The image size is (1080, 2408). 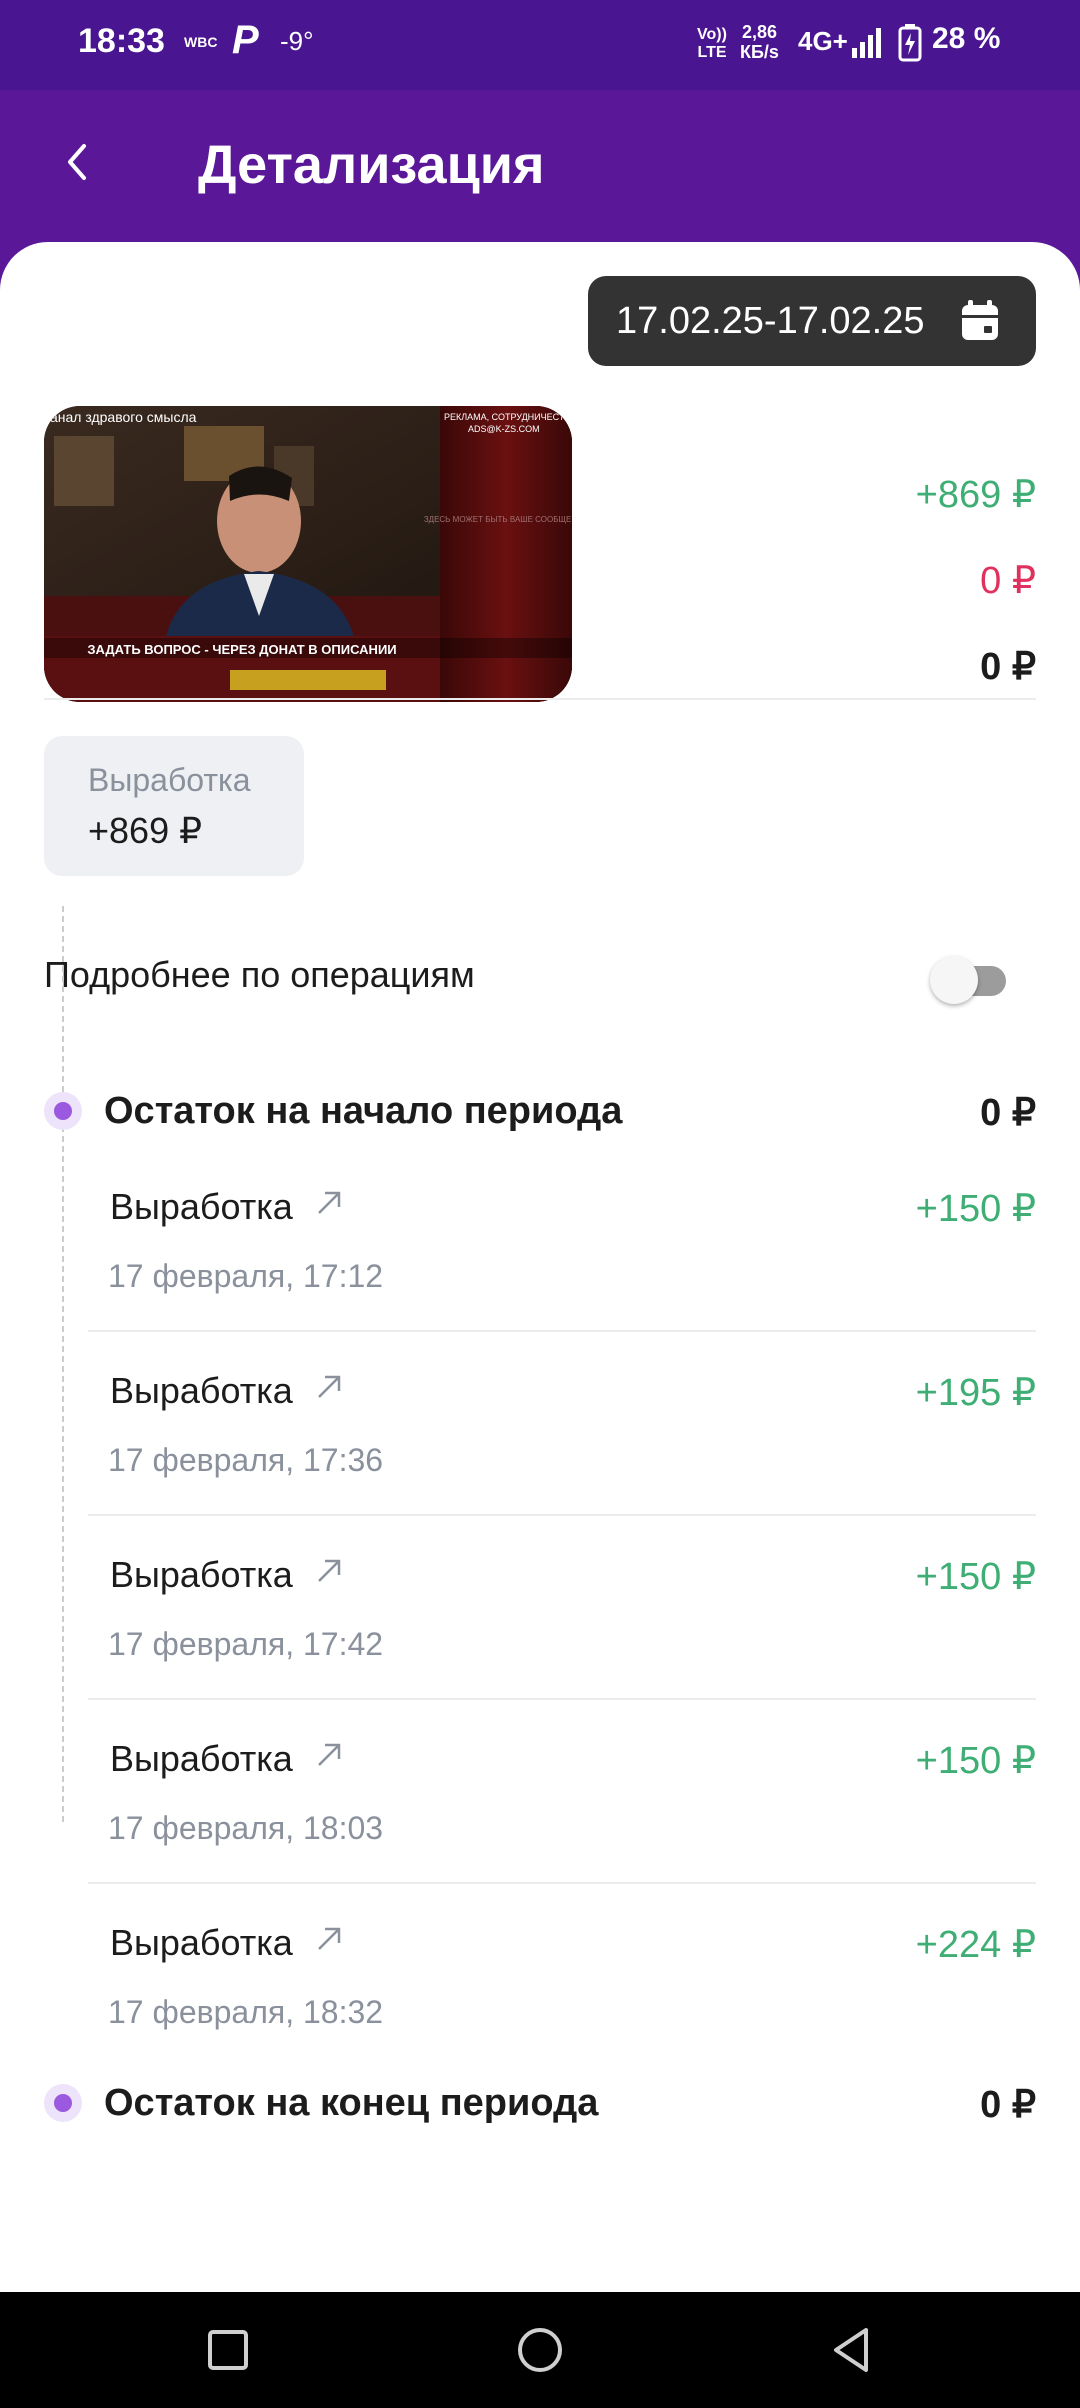 I want to click on system-nav-bar, so click(x=540, y=2350).